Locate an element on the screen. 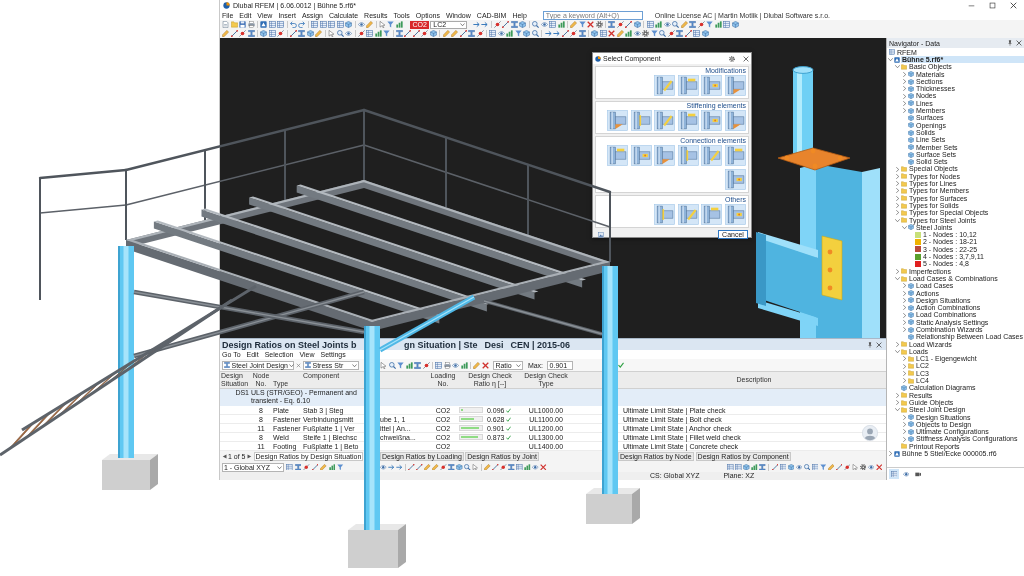  image-icon is located at coordinates (601, 234).